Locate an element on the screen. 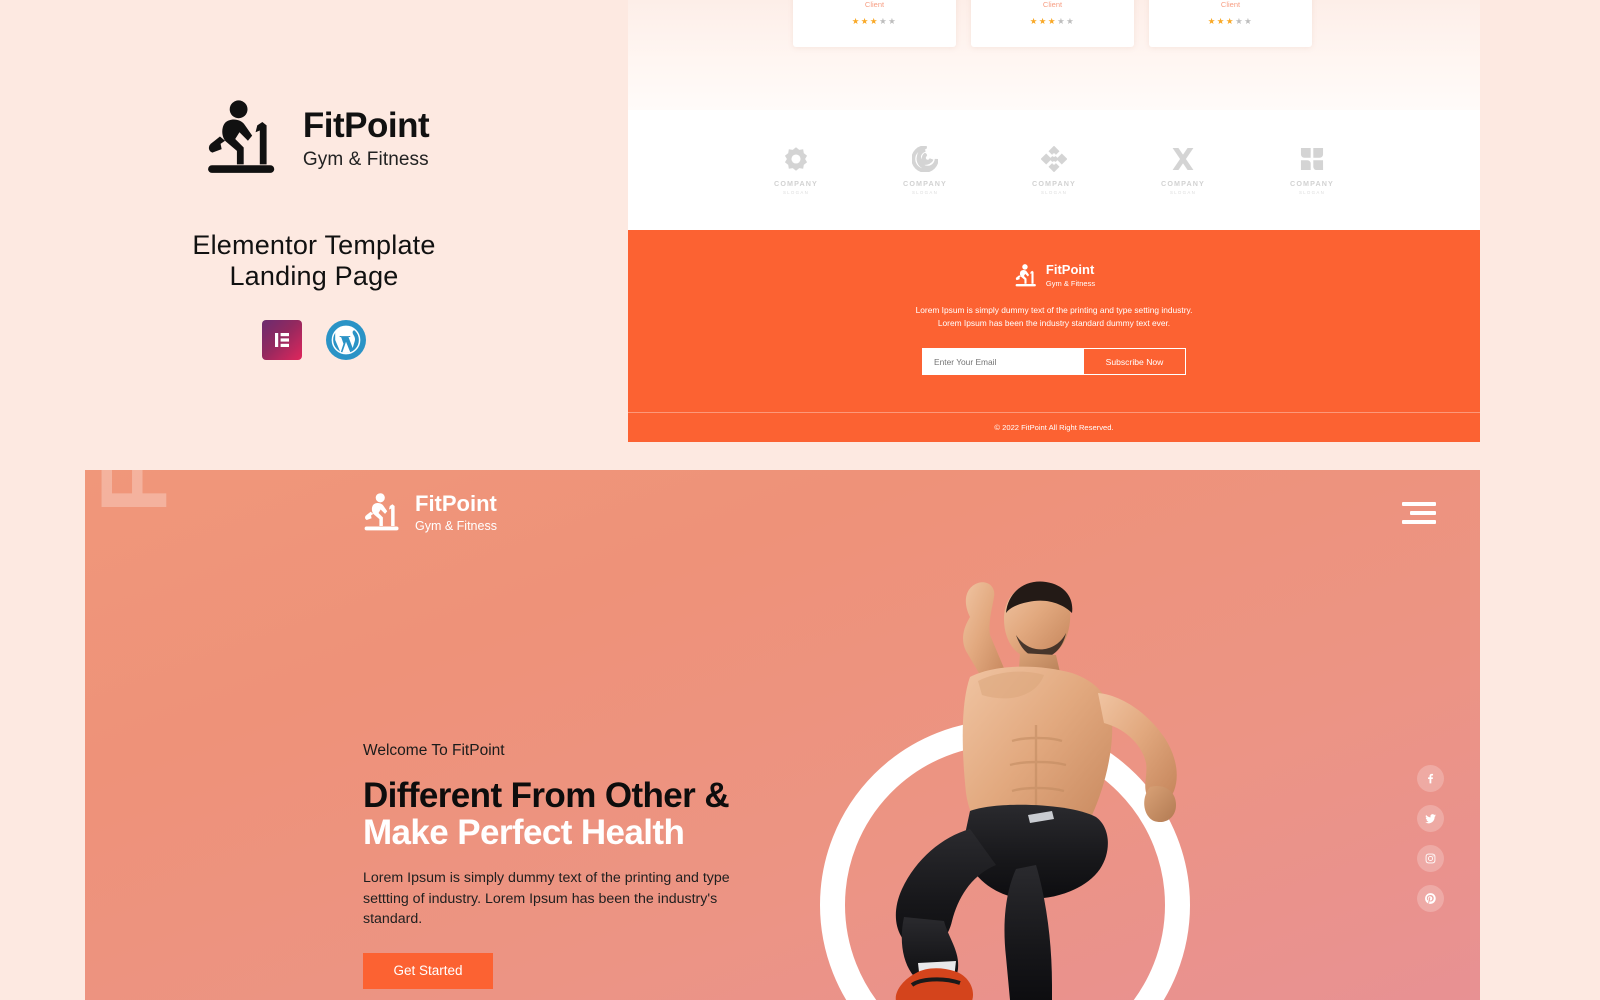 Image resolution: width=1600 pixels, height=1000 pixels. promo-brand-lockup: FitPoint Gym & Fitness is located at coordinates (314, 139).